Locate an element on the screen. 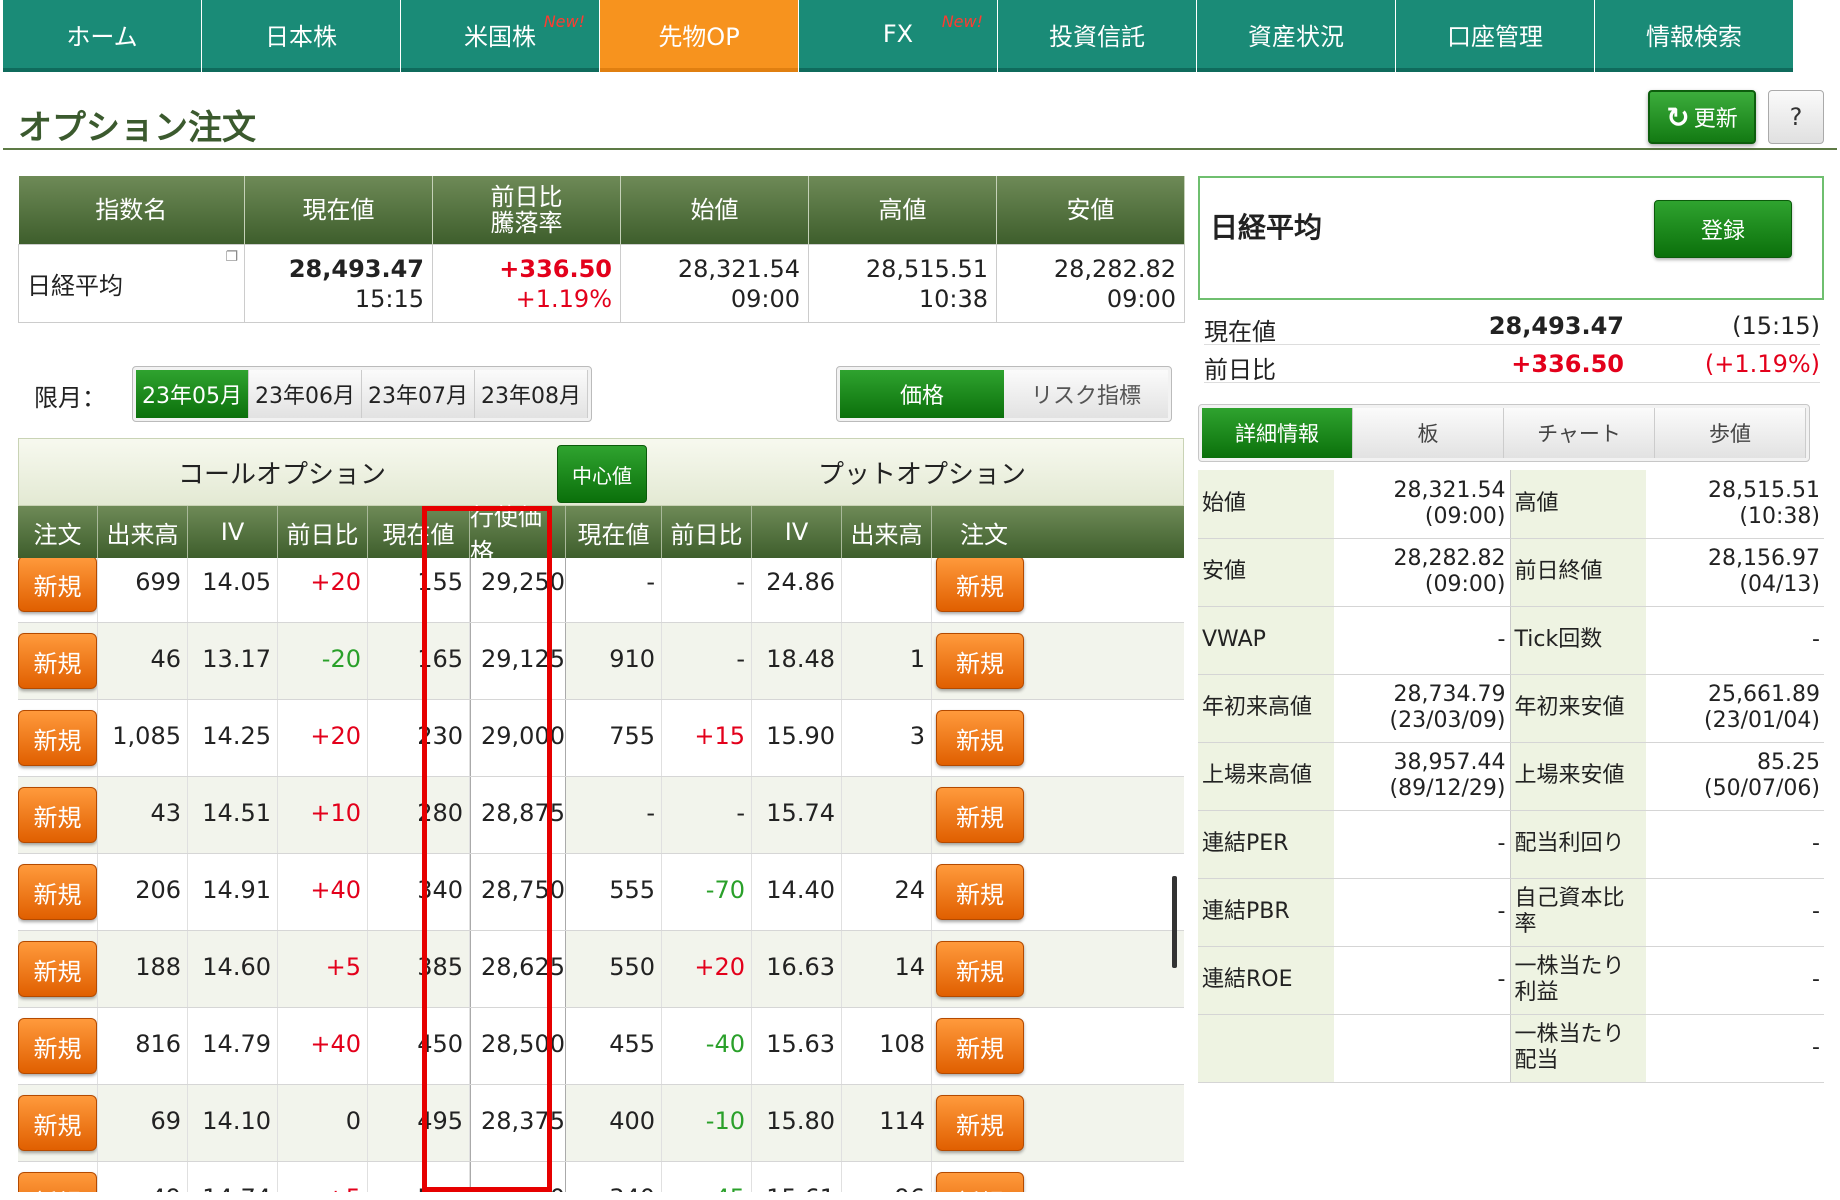 This screenshot has height=1200, width=1840. center-strike-button: 中心値 is located at coordinates (602, 474).